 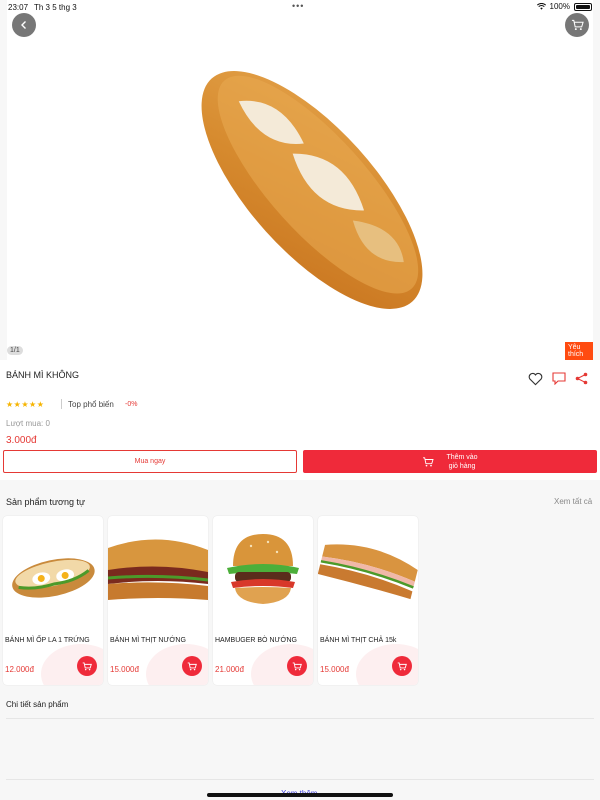 I want to click on similar-products-title: Sản phẩm tương tự, so click(x=45, y=502).